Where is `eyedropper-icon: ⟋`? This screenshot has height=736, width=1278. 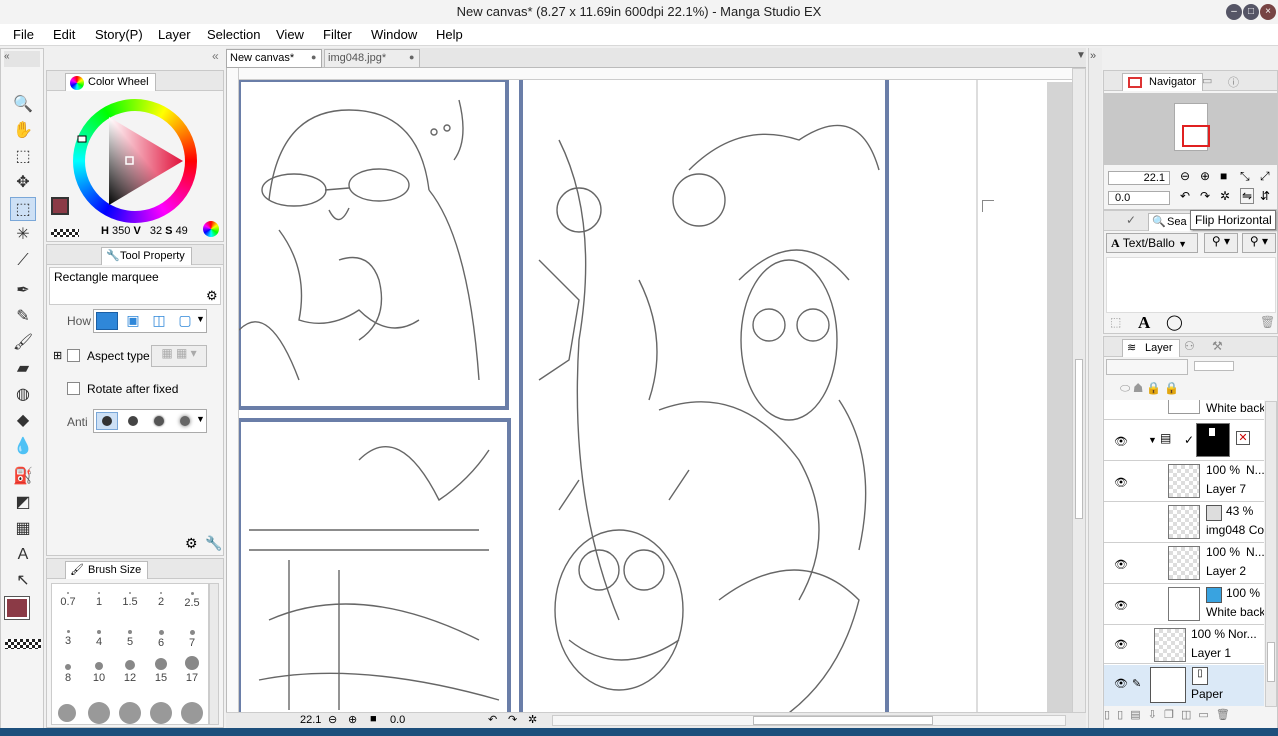 eyedropper-icon: ⟋ is located at coordinates (23, 261).